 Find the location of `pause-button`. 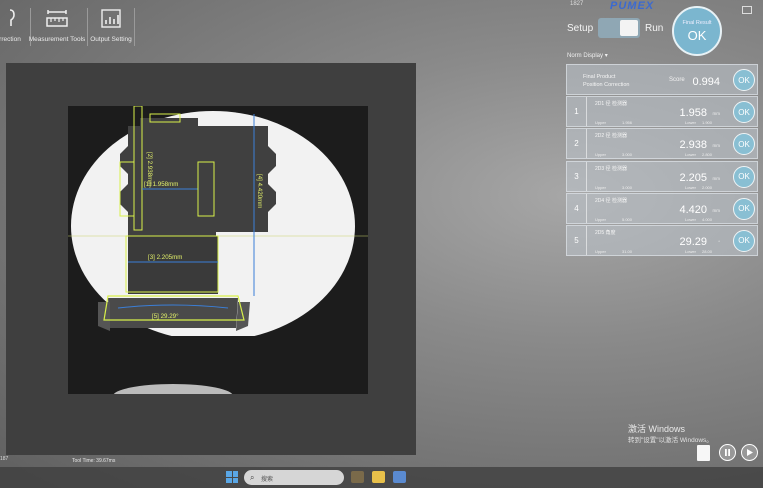

pause-button is located at coordinates (727, 452).